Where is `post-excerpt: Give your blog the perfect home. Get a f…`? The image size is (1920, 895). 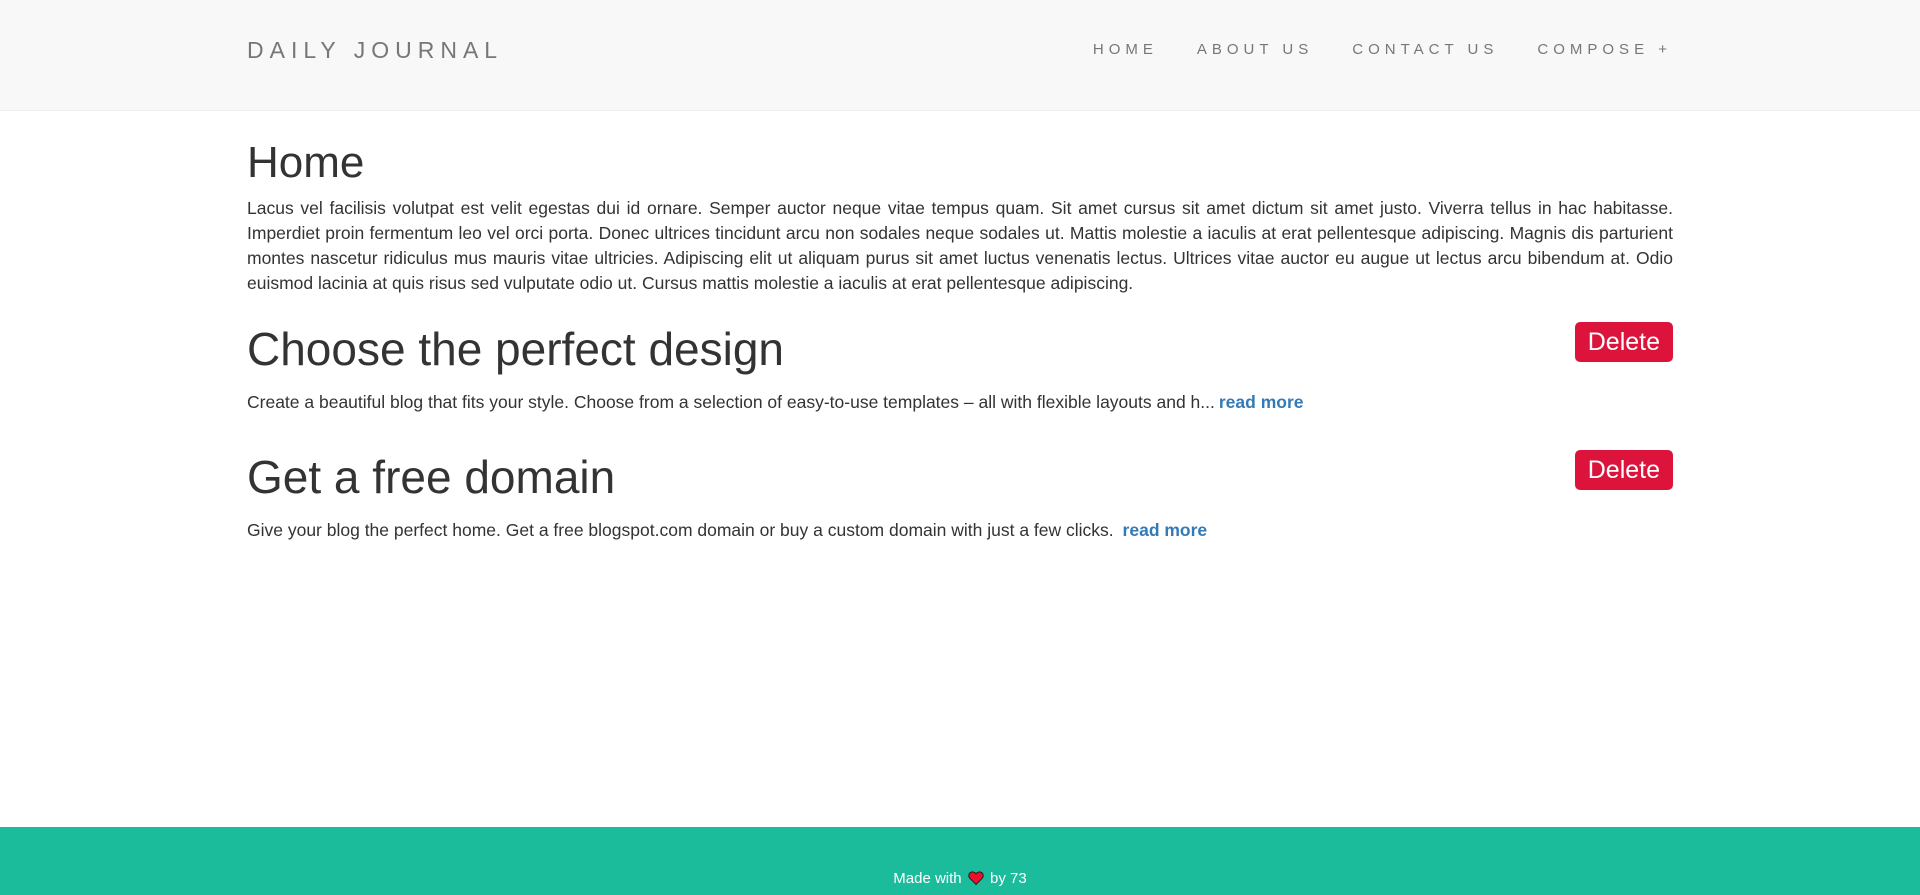
post-excerpt: Give your blog the perfect home. Get a f… is located at coordinates (680, 530).